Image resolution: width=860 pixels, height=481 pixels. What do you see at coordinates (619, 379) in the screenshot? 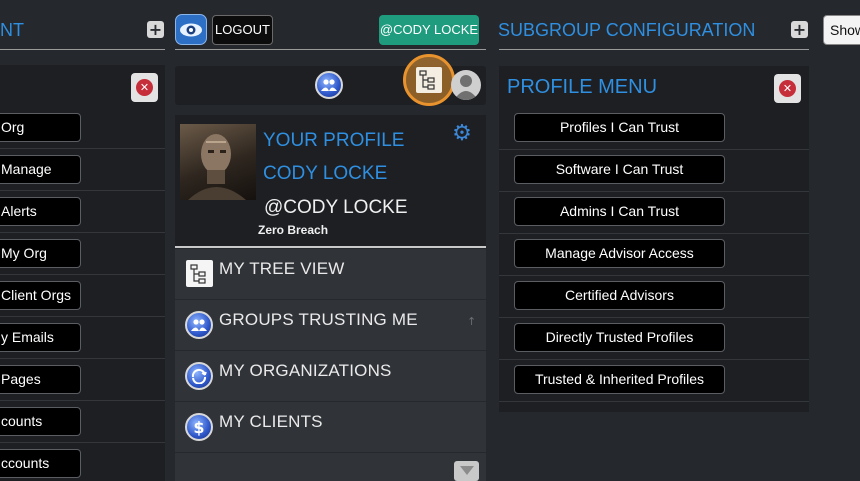
I see `profile-menu-button: Trusted & Inherited Profiles` at bounding box center [619, 379].